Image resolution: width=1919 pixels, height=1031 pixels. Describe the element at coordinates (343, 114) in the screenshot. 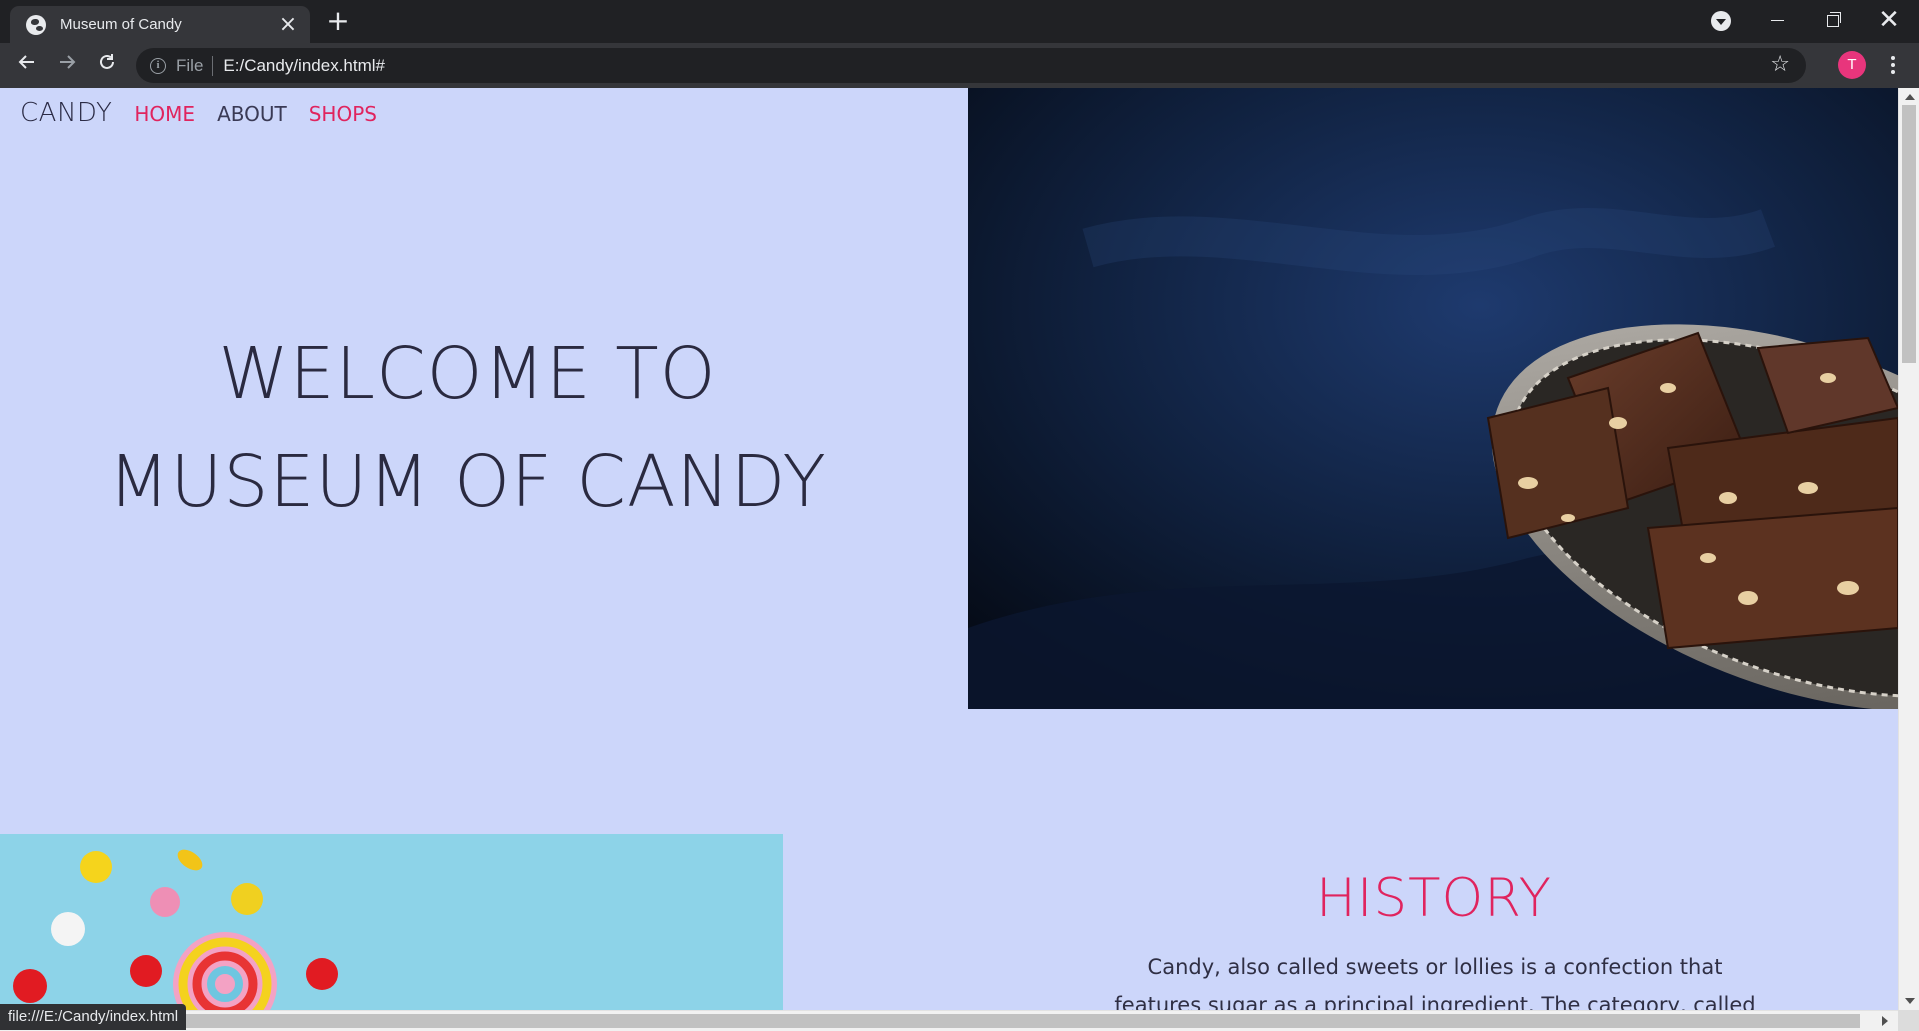

I see `nav-link-shops: SHOPS` at that location.